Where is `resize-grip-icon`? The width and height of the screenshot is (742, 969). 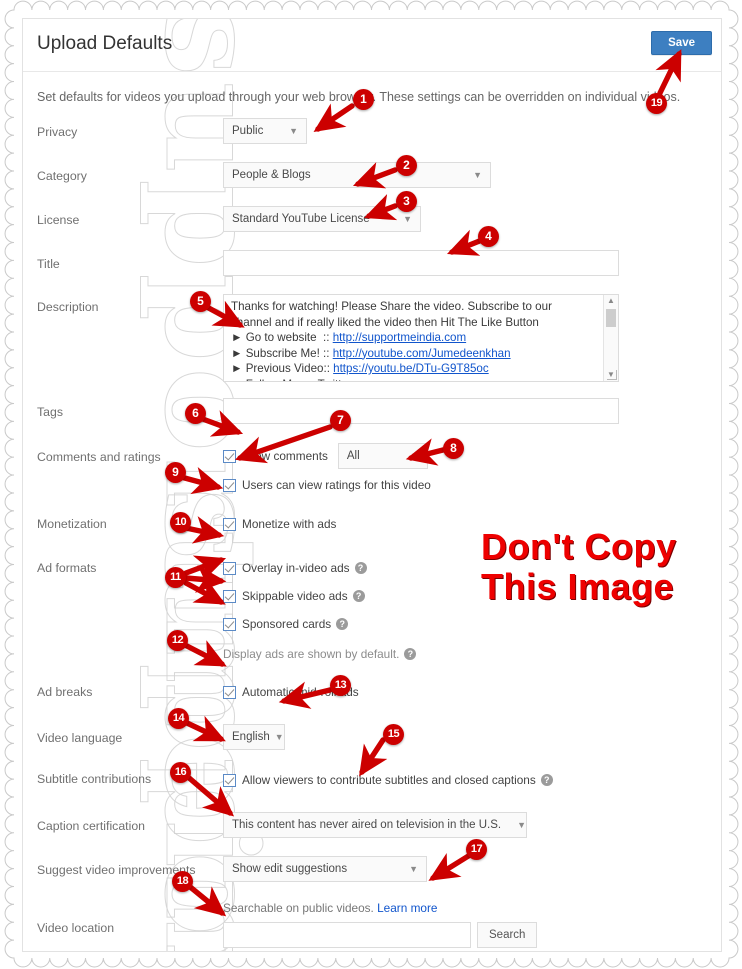
resize-grip-icon is located at coordinates (612, 375).